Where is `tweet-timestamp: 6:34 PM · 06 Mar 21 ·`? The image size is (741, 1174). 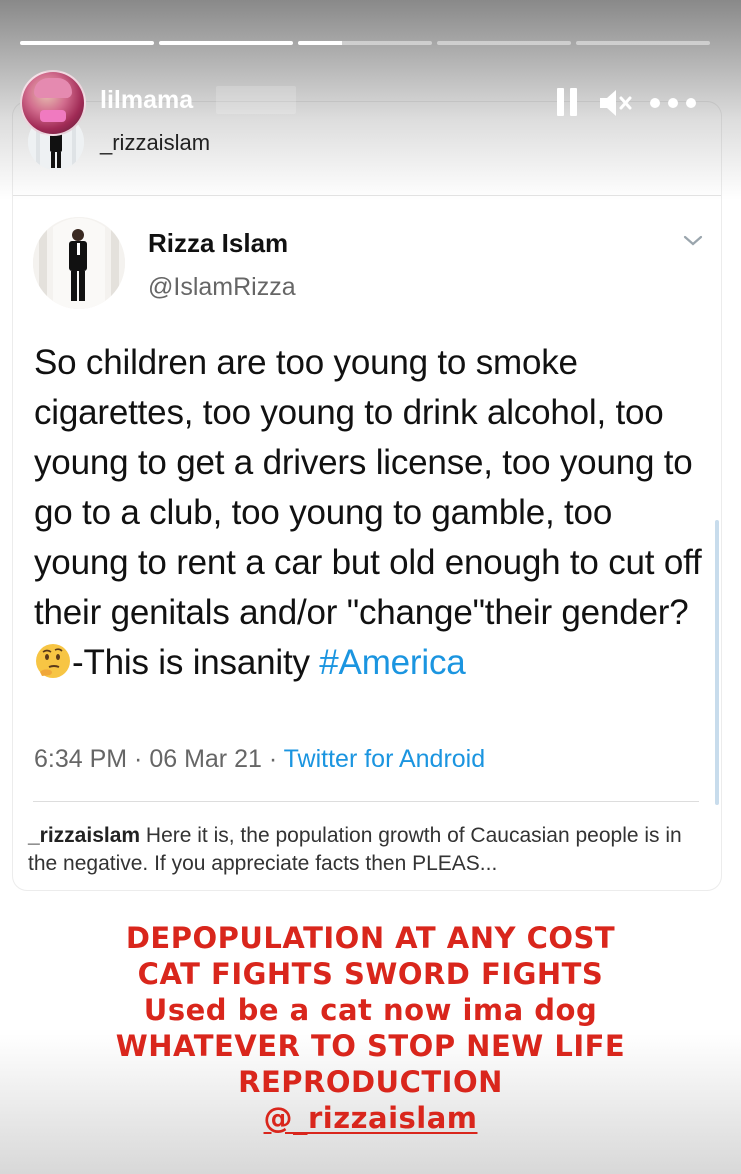
tweet-timestamp: 6:34 PM · 06 Mar 21 · is located at coordinates (159, 759).